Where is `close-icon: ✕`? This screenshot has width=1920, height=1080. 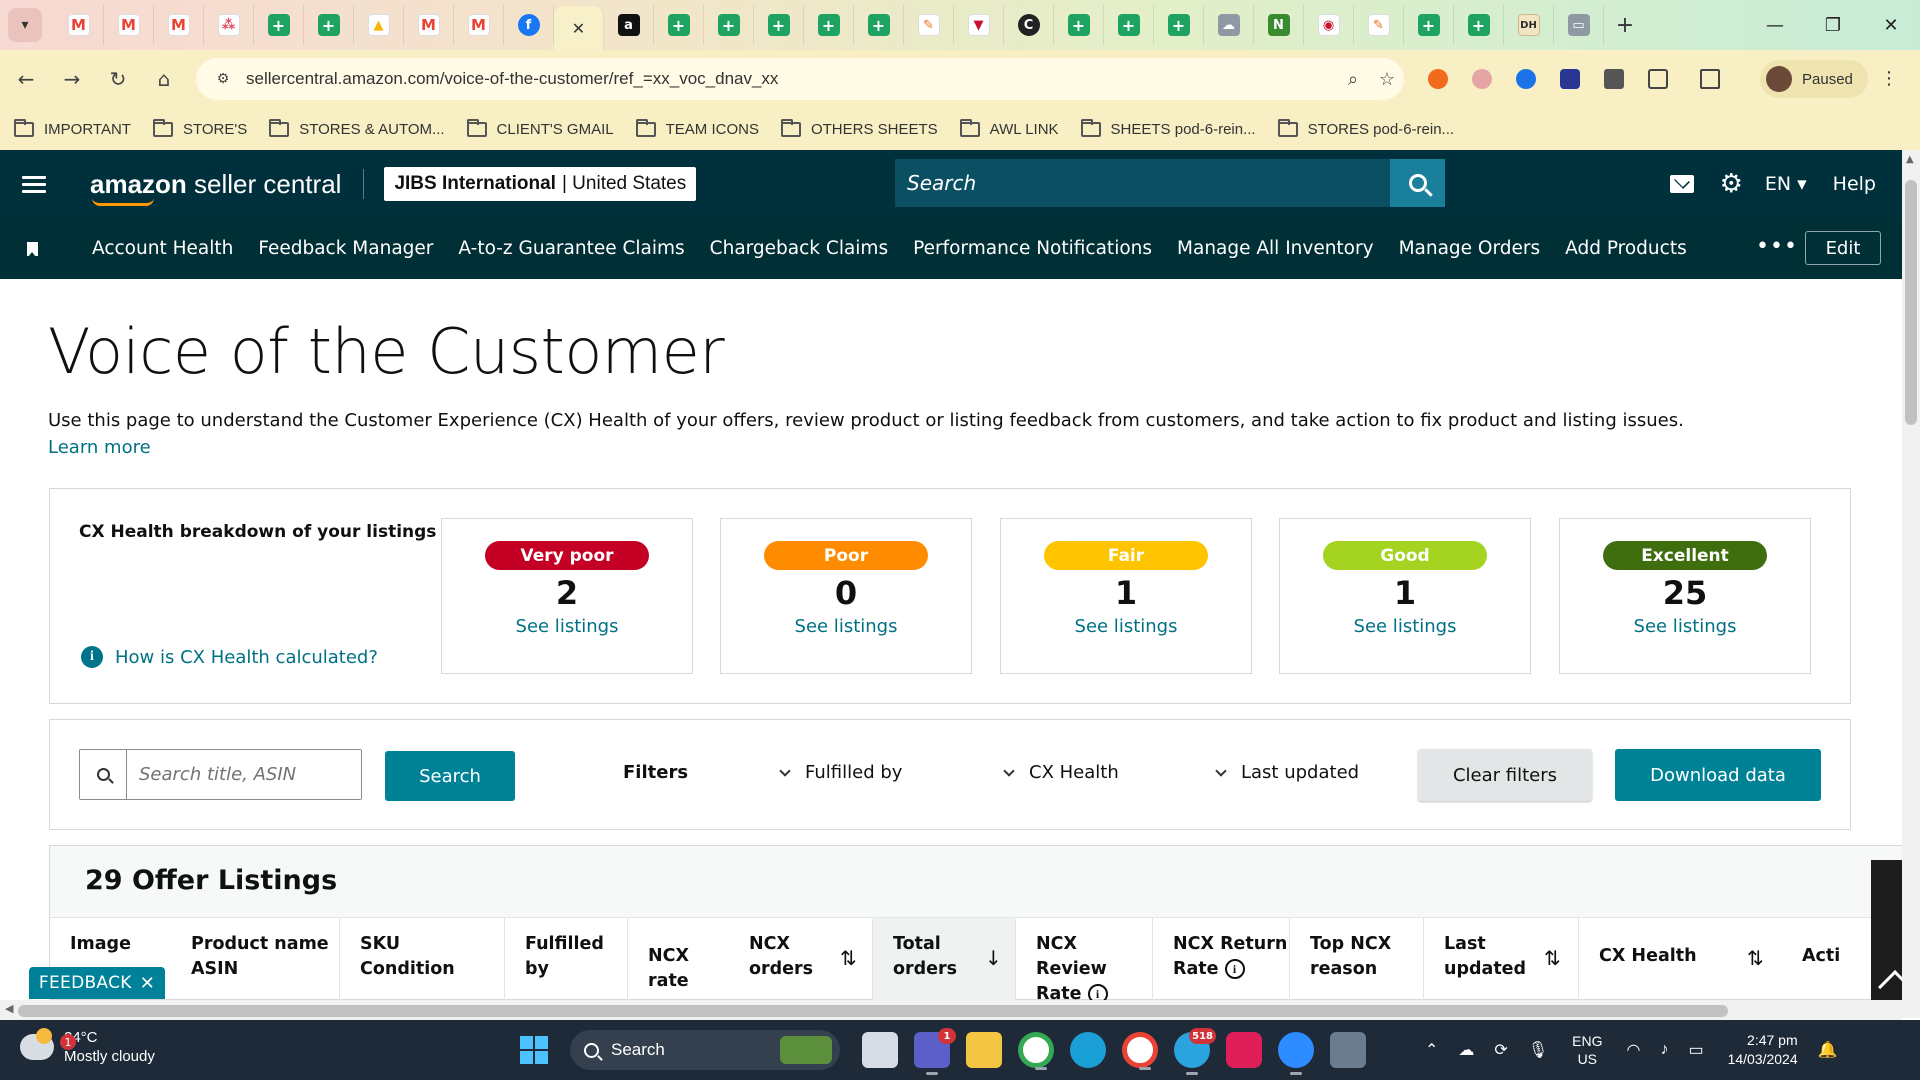
close-icon: ✕ is located at coordinates (147, 983).